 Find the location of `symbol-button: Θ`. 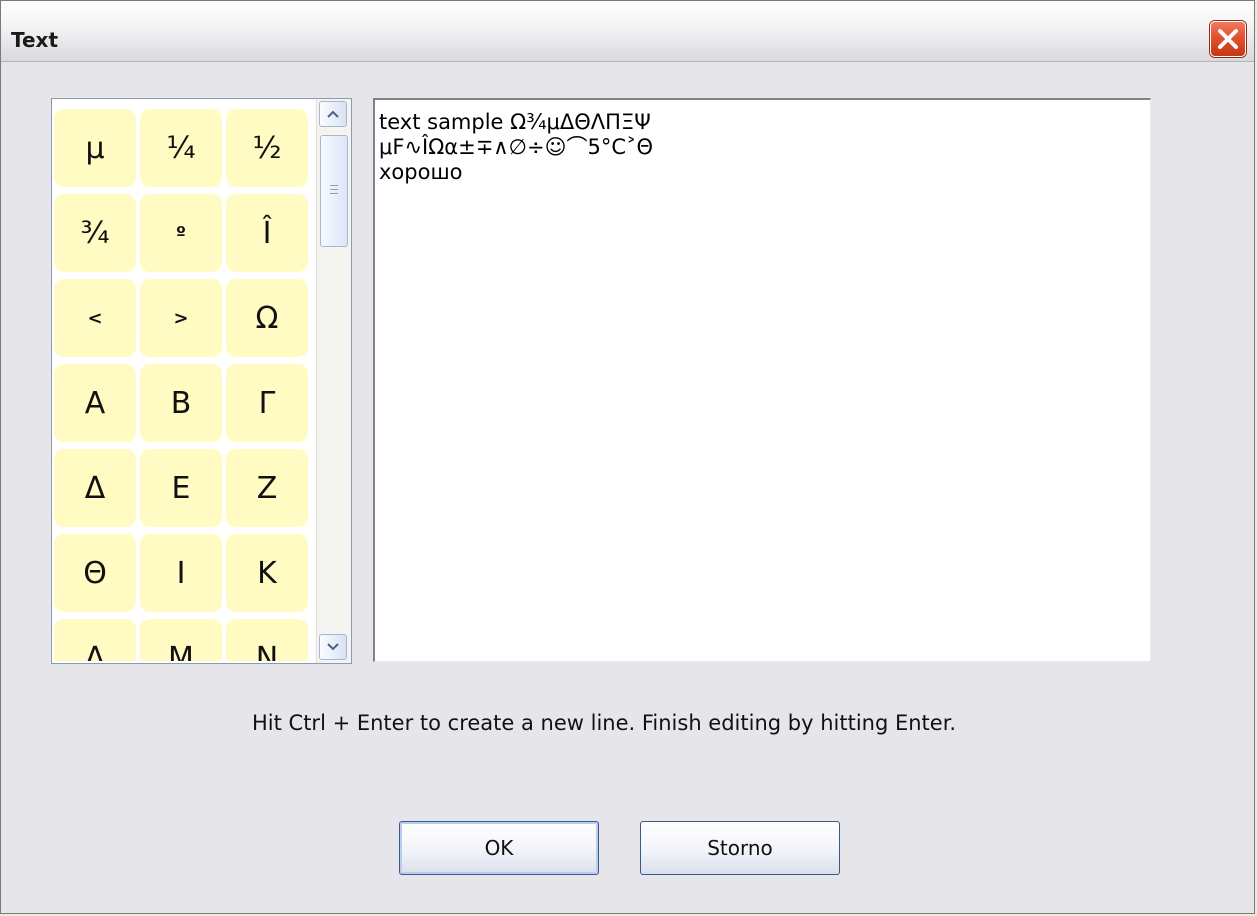

symbol-button: Θ is located at coordinates (95, 573).